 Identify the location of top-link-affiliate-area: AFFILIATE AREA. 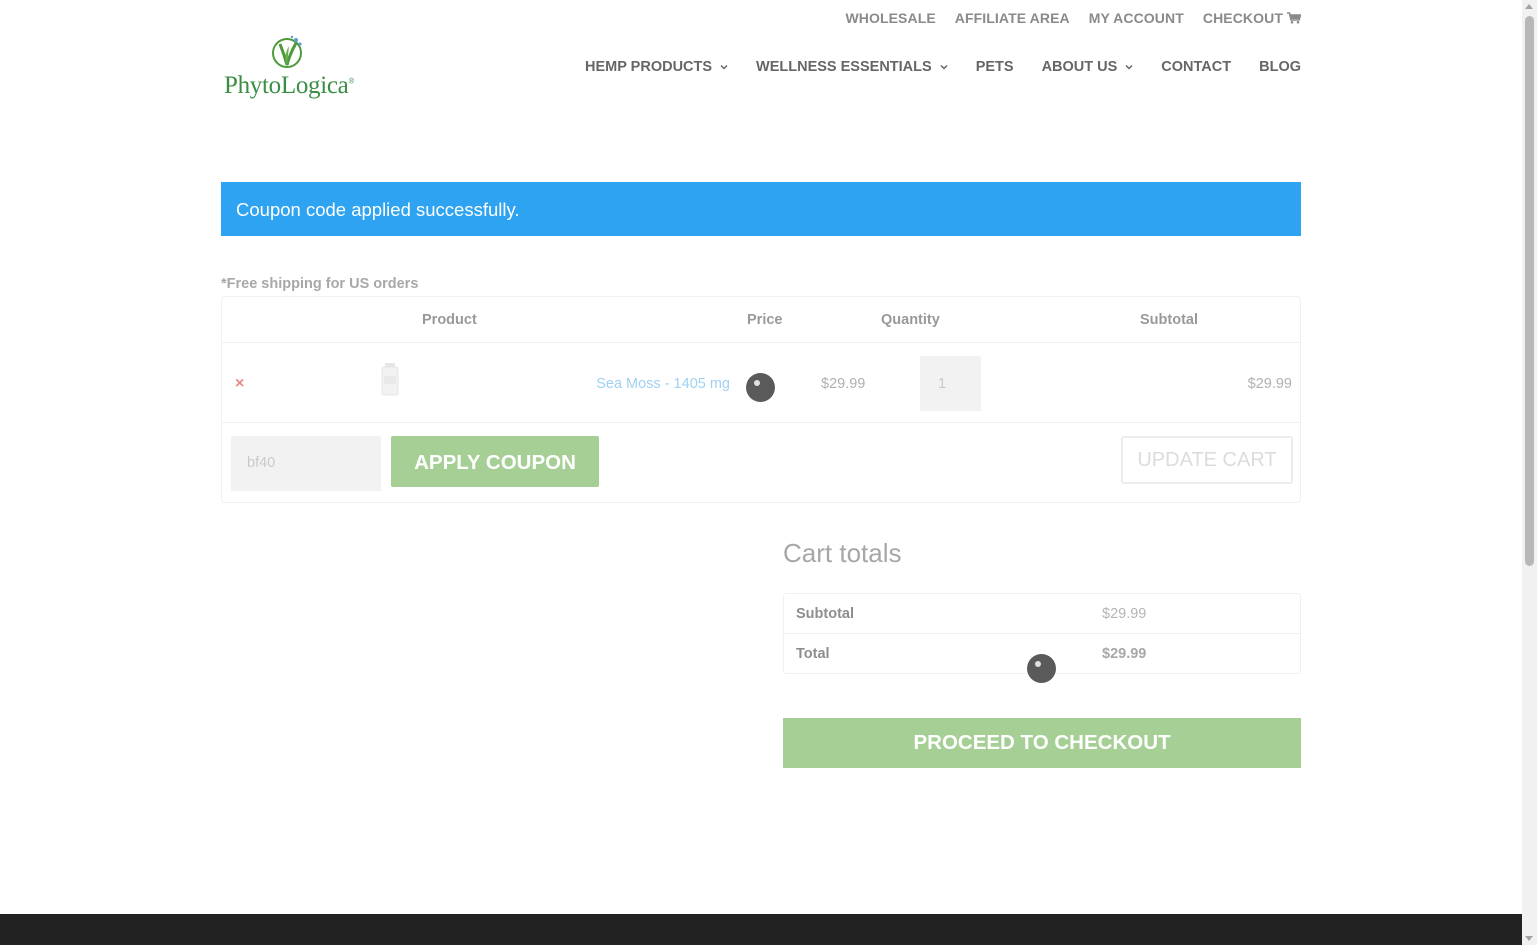
(1012, 18).